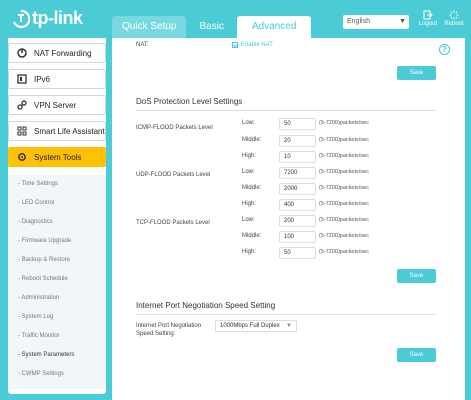 Image resolution: width=471 pixels, height=400 pixels. What do you see at coordinates (41, 374) in the screenshot?
I see `submenu-cwmp-settings: - CWMP Settings` at bounding box center [41, 374].